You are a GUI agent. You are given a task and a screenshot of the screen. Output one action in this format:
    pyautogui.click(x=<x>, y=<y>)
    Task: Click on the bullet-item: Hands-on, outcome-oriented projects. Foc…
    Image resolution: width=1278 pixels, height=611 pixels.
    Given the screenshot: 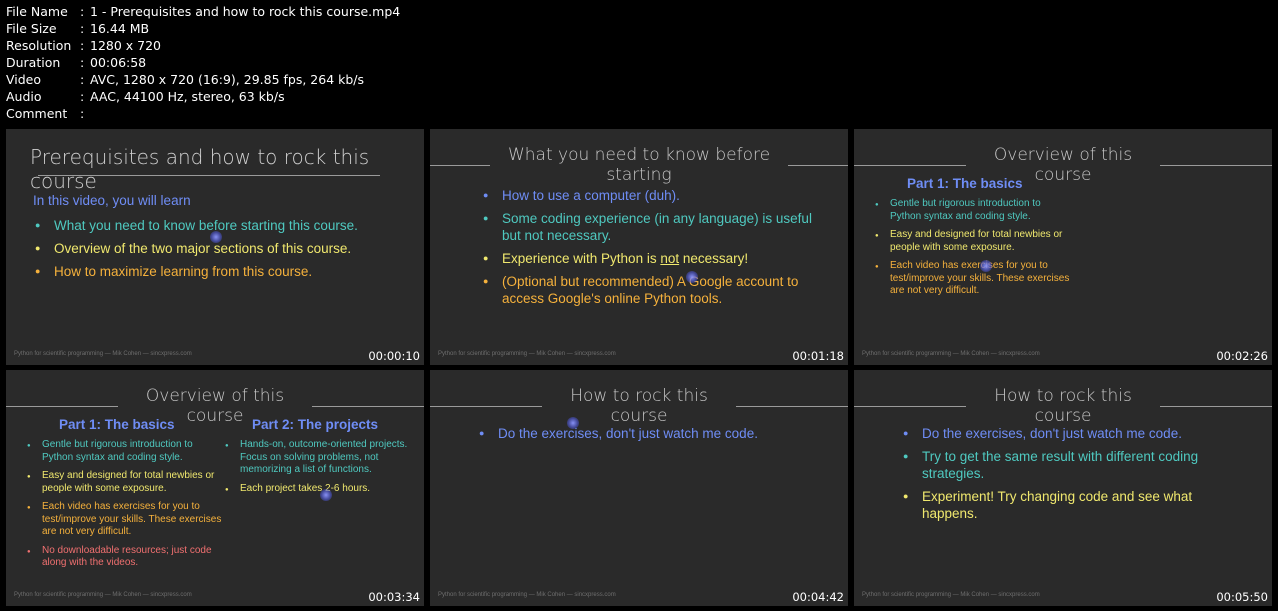 What is the action you would take?
    pyautogui.click(x=316, y=458)
    